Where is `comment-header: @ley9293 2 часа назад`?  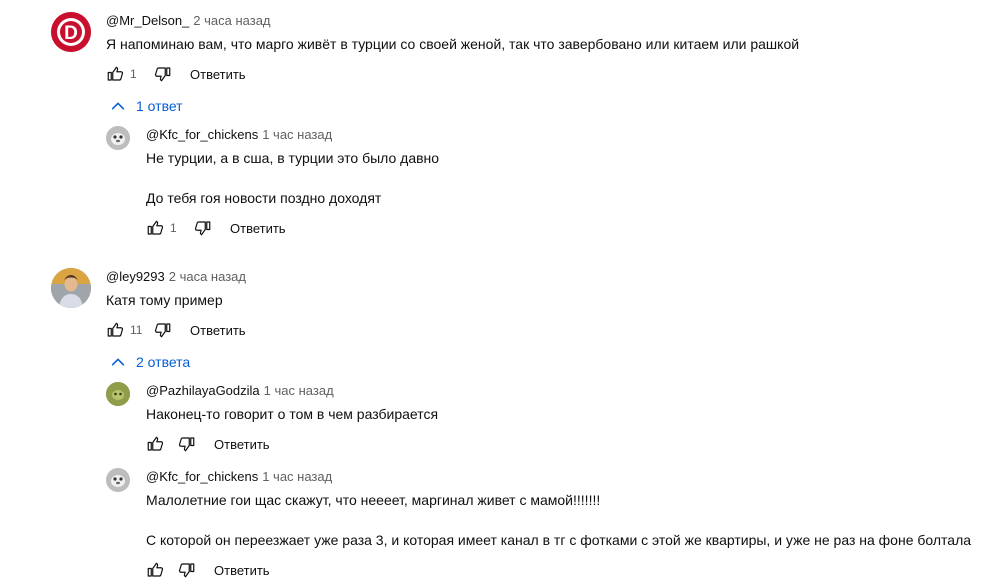
comment-header: @ley9293 2 часа назад is located at coordinates (176, 276).